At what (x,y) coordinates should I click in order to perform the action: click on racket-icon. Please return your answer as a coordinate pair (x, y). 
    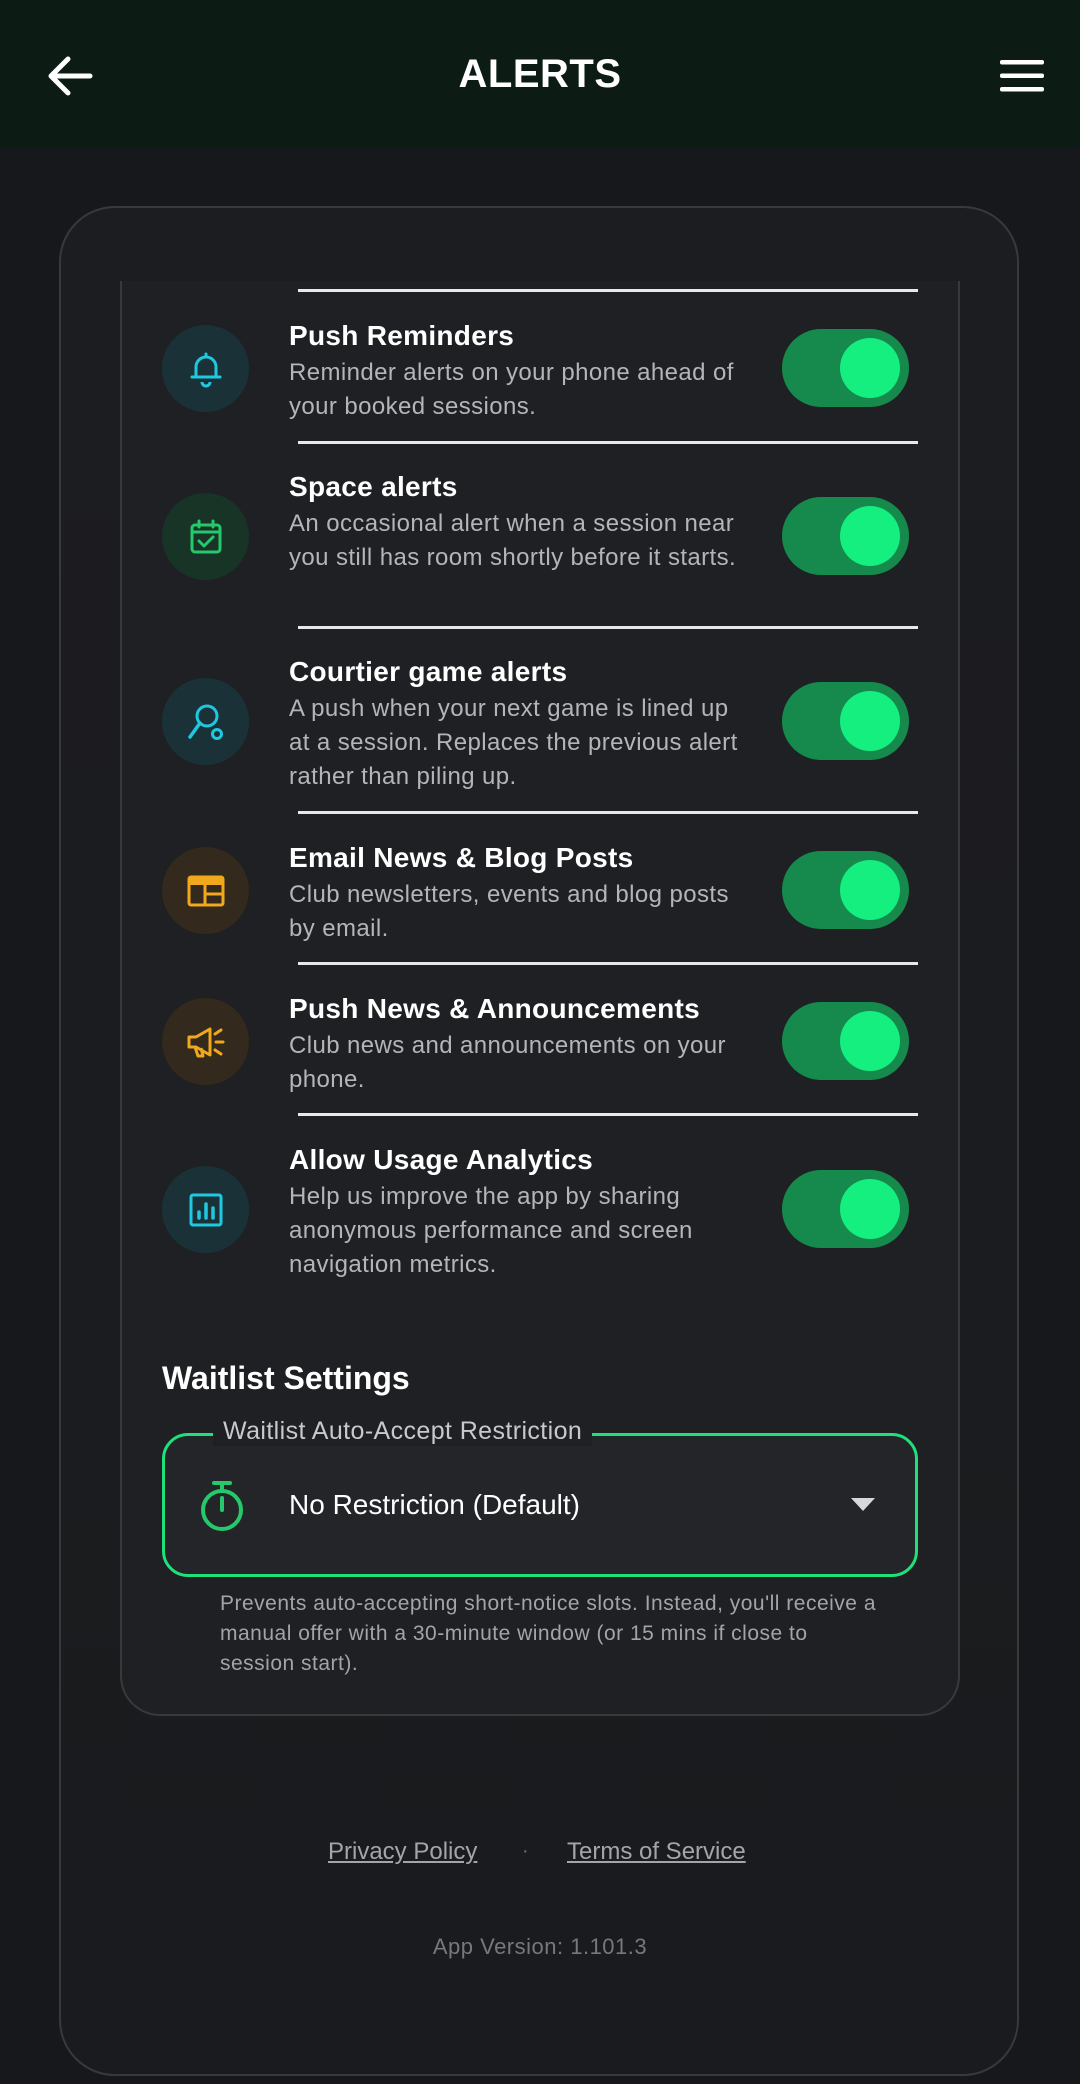
    Looking at the image, I should click on (205, 721).